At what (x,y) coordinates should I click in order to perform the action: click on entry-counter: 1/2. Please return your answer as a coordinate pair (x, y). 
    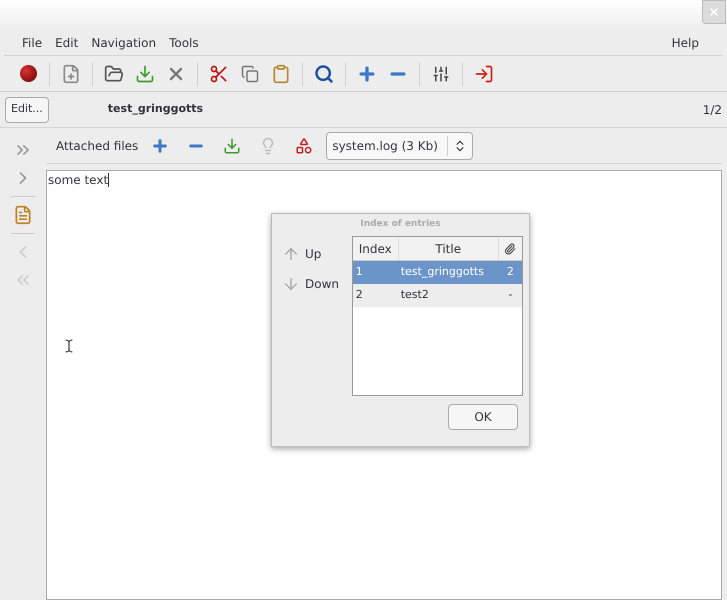
    Looking at the image, I should click on (712, 110).